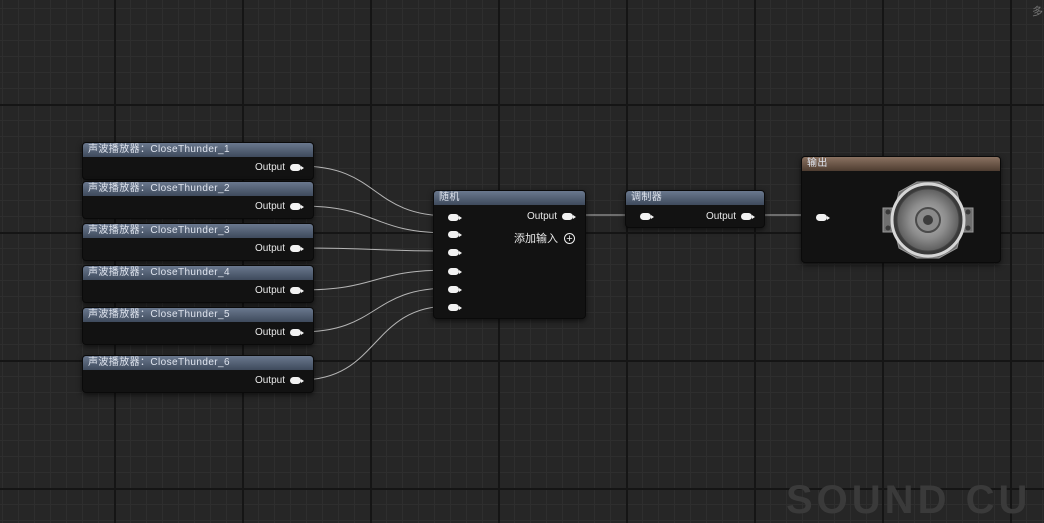 The height and width of the screenshot is (523, 1044). Describe the element at coordinates (928, 220) in the screenshot. I see `speaker-icon` at that location.